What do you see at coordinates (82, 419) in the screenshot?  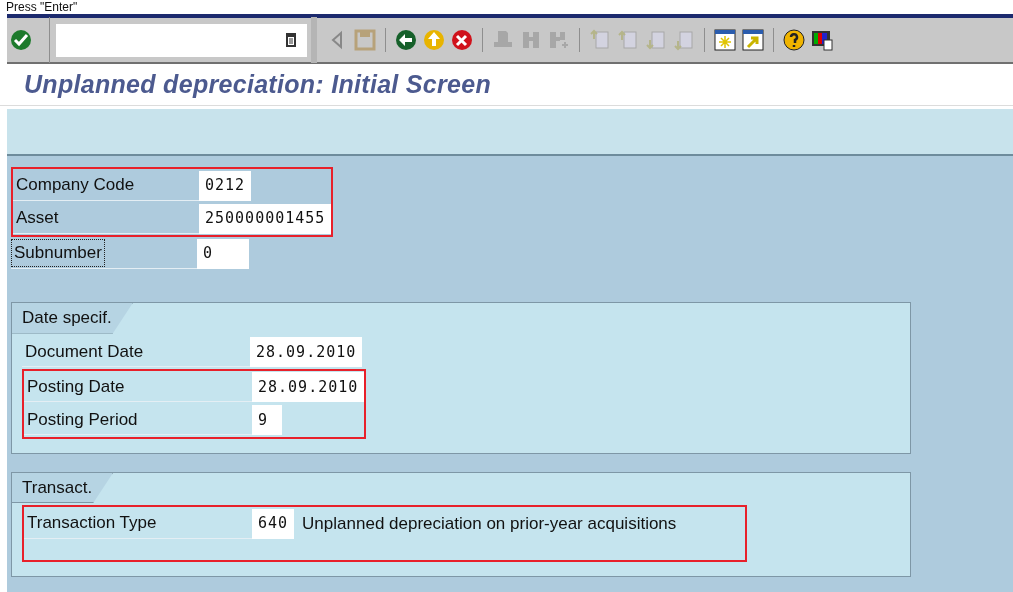 I see `field-label: Posting Period` at bounding box center [82, 419].